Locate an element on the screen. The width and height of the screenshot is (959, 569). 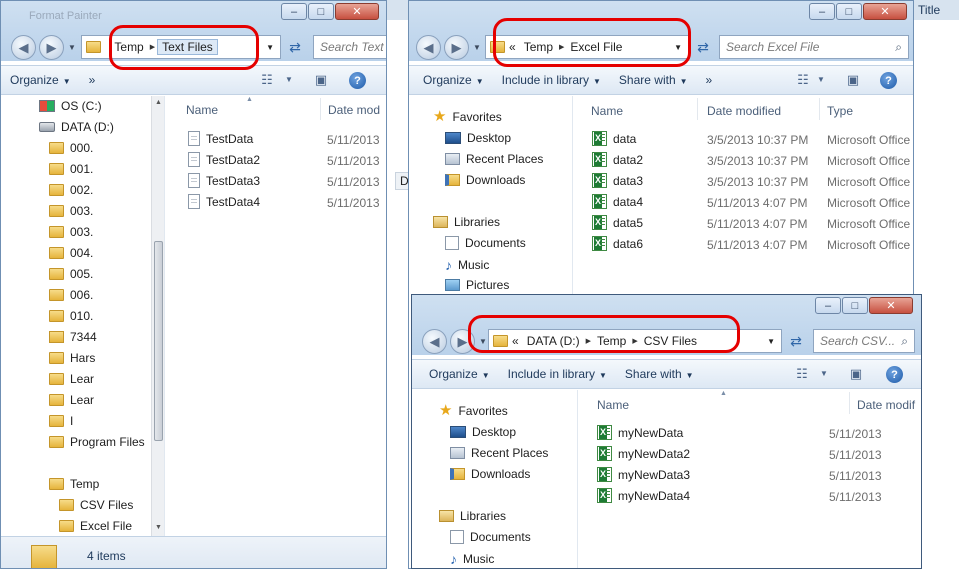
file-row: data6 is located at coordinates (617, 243).